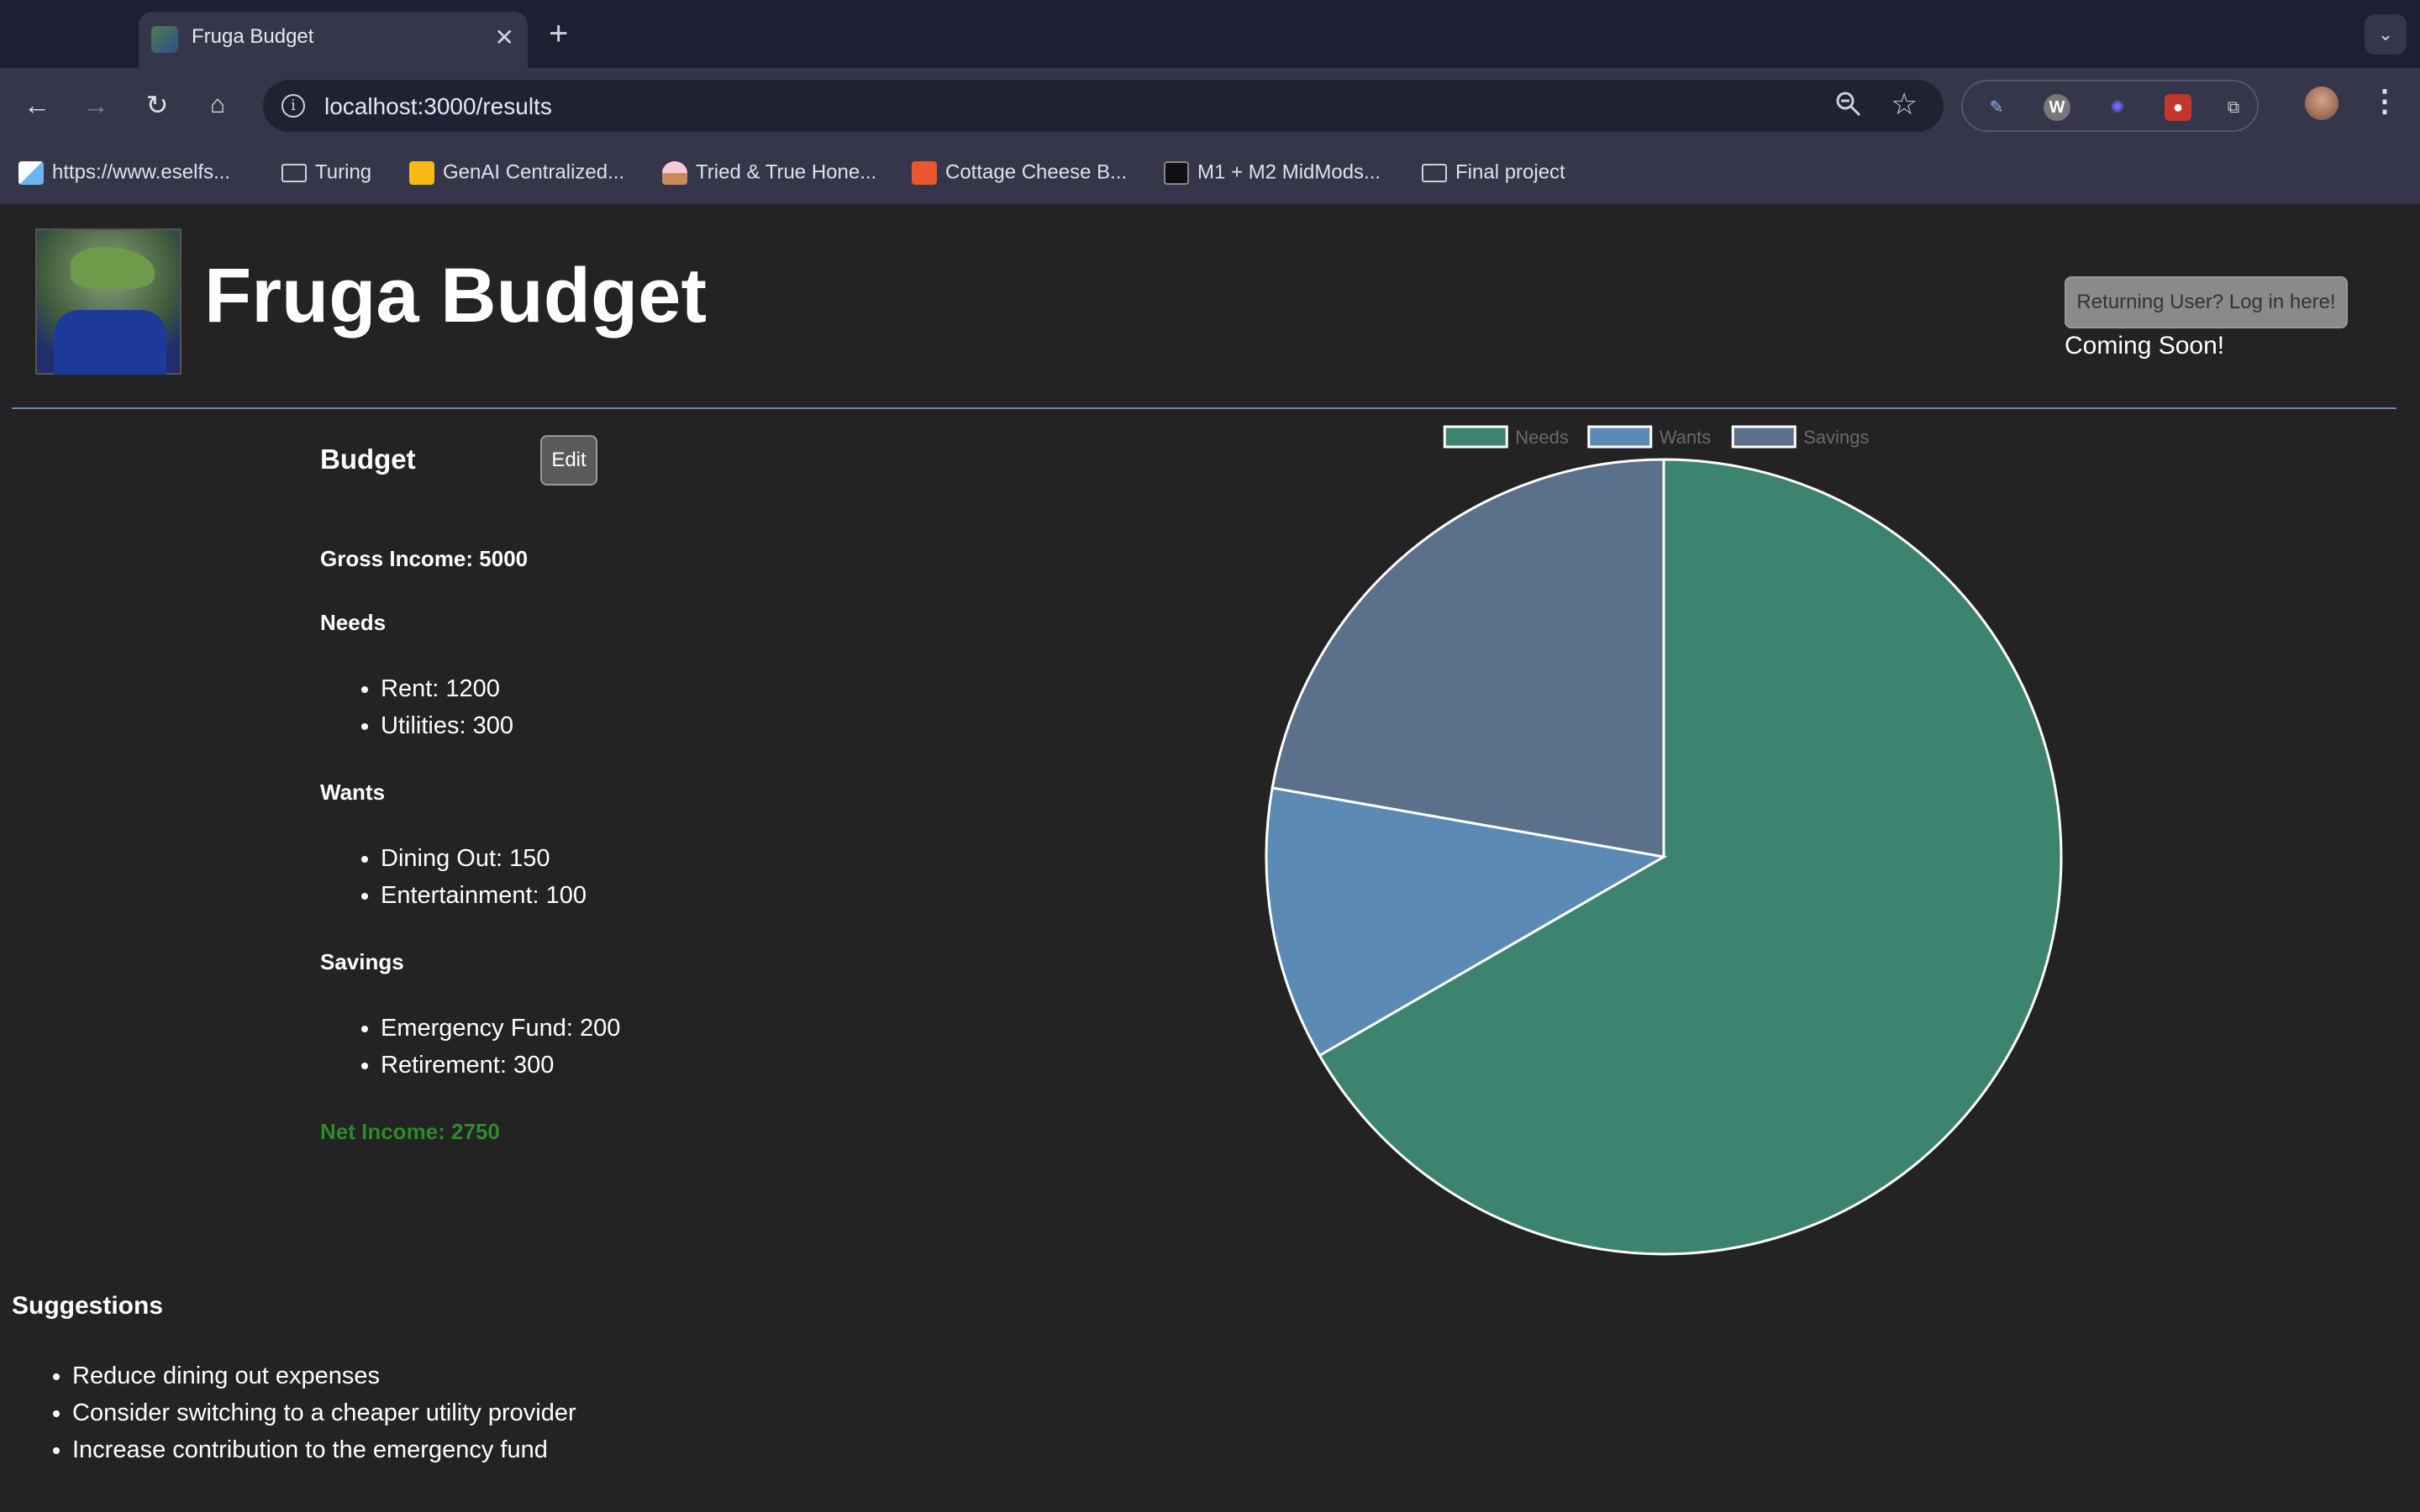 The image size is (2420, 1512). What do you see at coordinates (455, 296) in the screenshot?
I see `page-title: Fruga Budget` at bounding box center [455, 296].